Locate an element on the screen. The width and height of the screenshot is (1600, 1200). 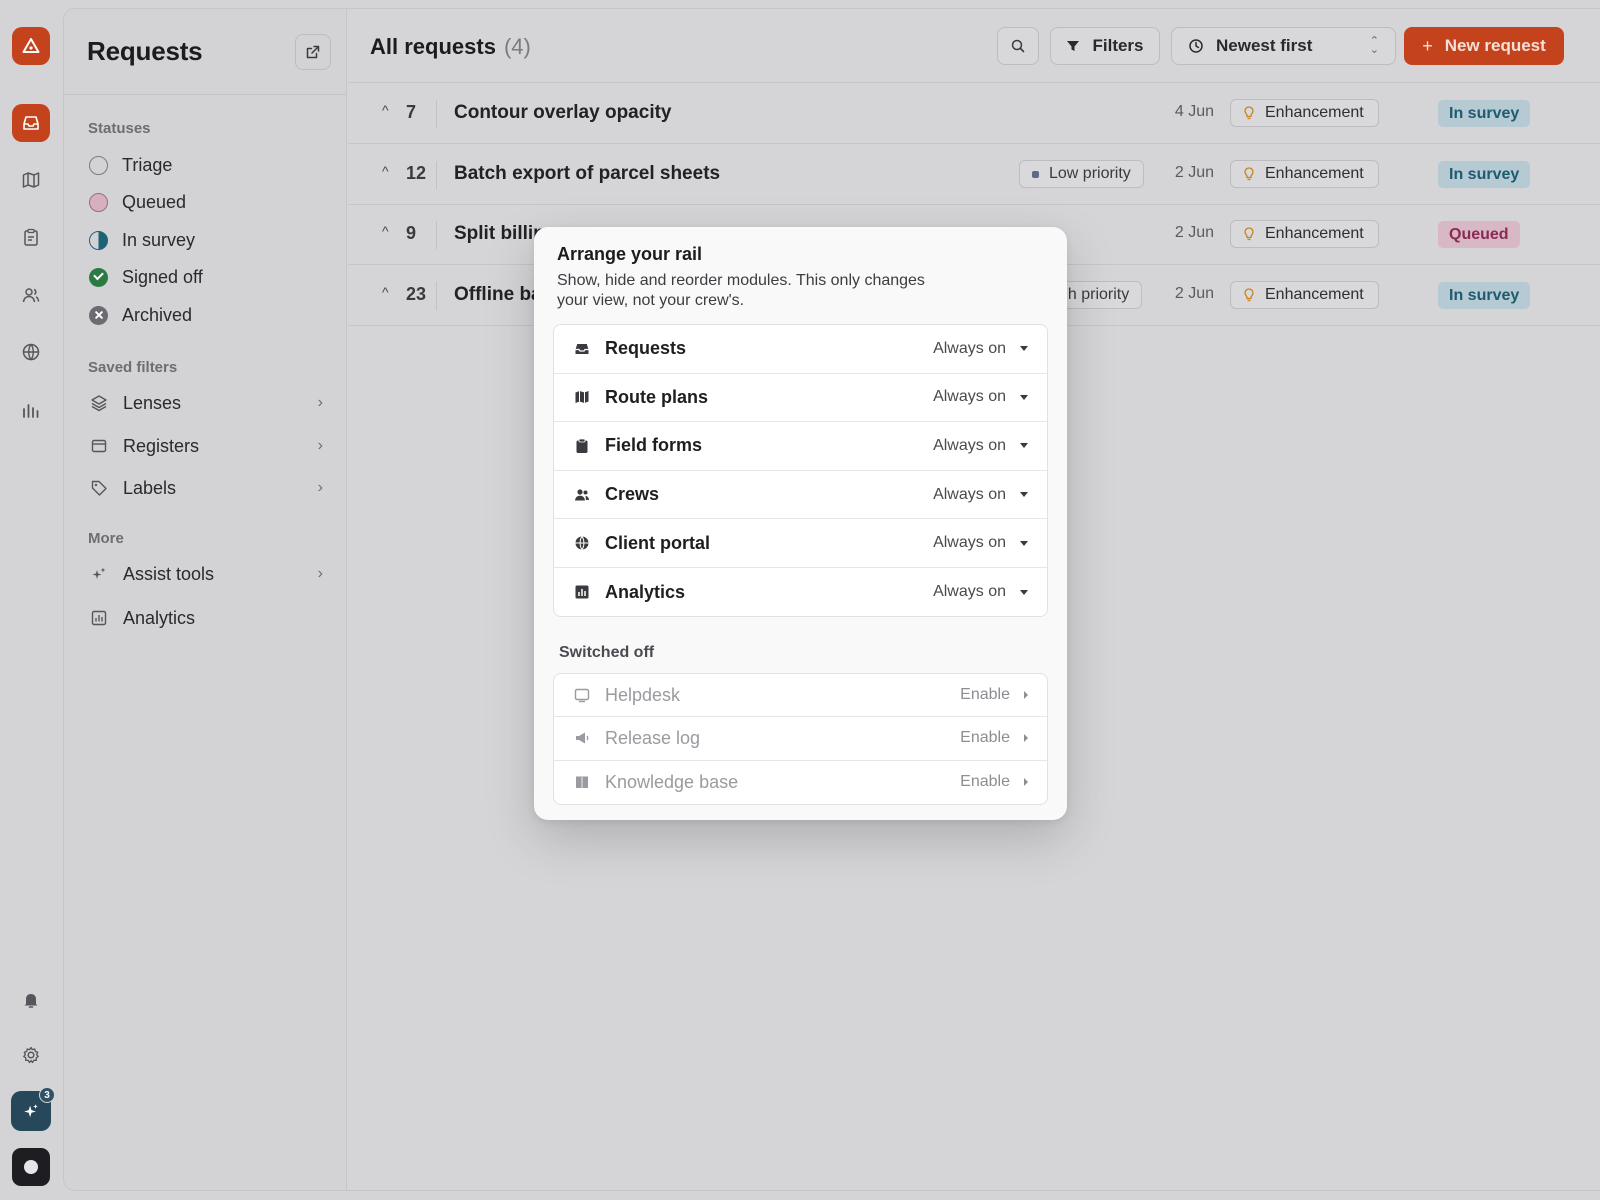
rail-field-forms is located at coordinates (31, 237).